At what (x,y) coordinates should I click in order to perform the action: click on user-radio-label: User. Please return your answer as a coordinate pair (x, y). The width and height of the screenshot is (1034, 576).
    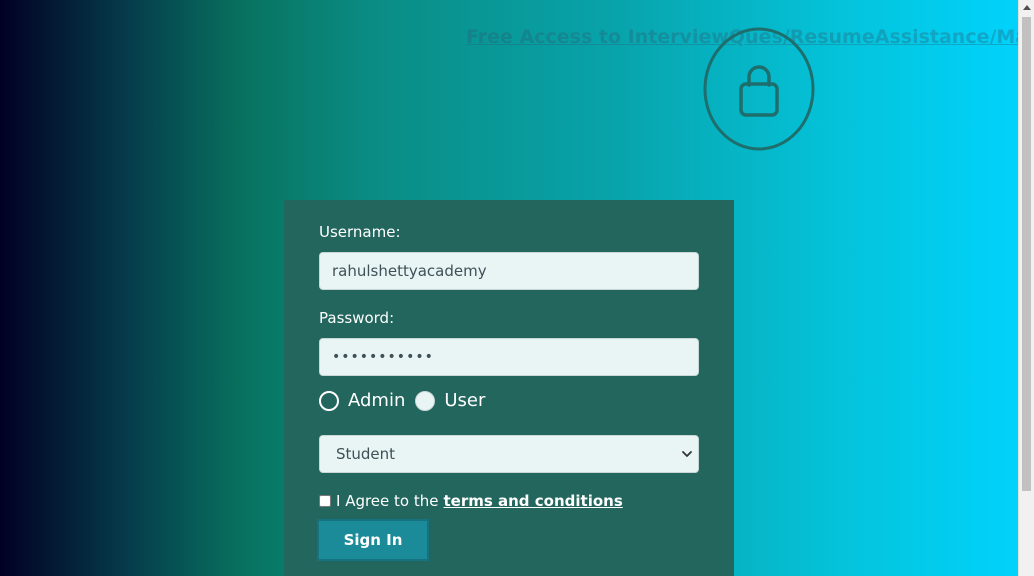
    Looking at the image, I should click on (465, 400).